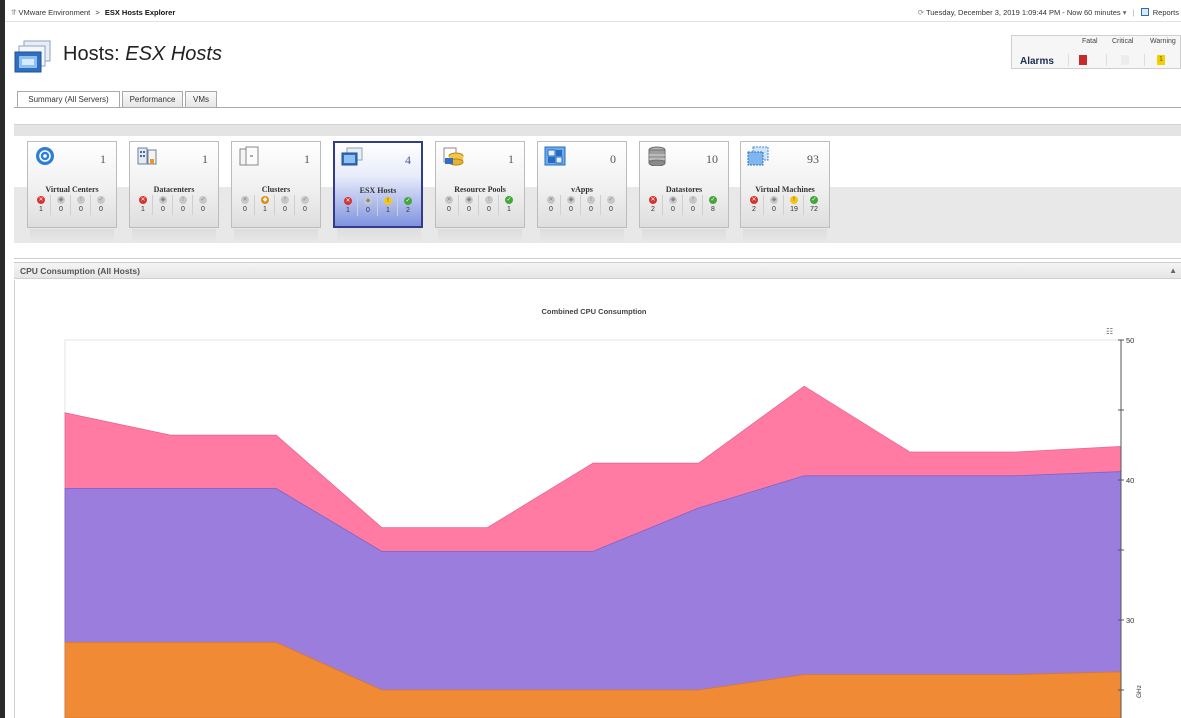  I want to click on legend-toggle-icon: ☷, so click(1109, 331).